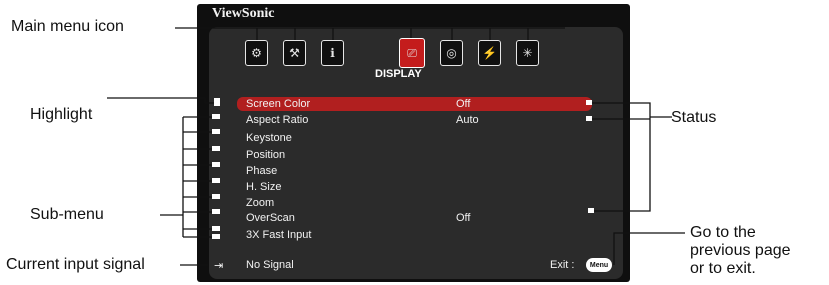 This screenshot has width=829, height=285. What do you see at coordinates (67, 26) in the screenshot?
I see `callout-main-menu-icon: Main menu icon` at bounding box center [67, 26].